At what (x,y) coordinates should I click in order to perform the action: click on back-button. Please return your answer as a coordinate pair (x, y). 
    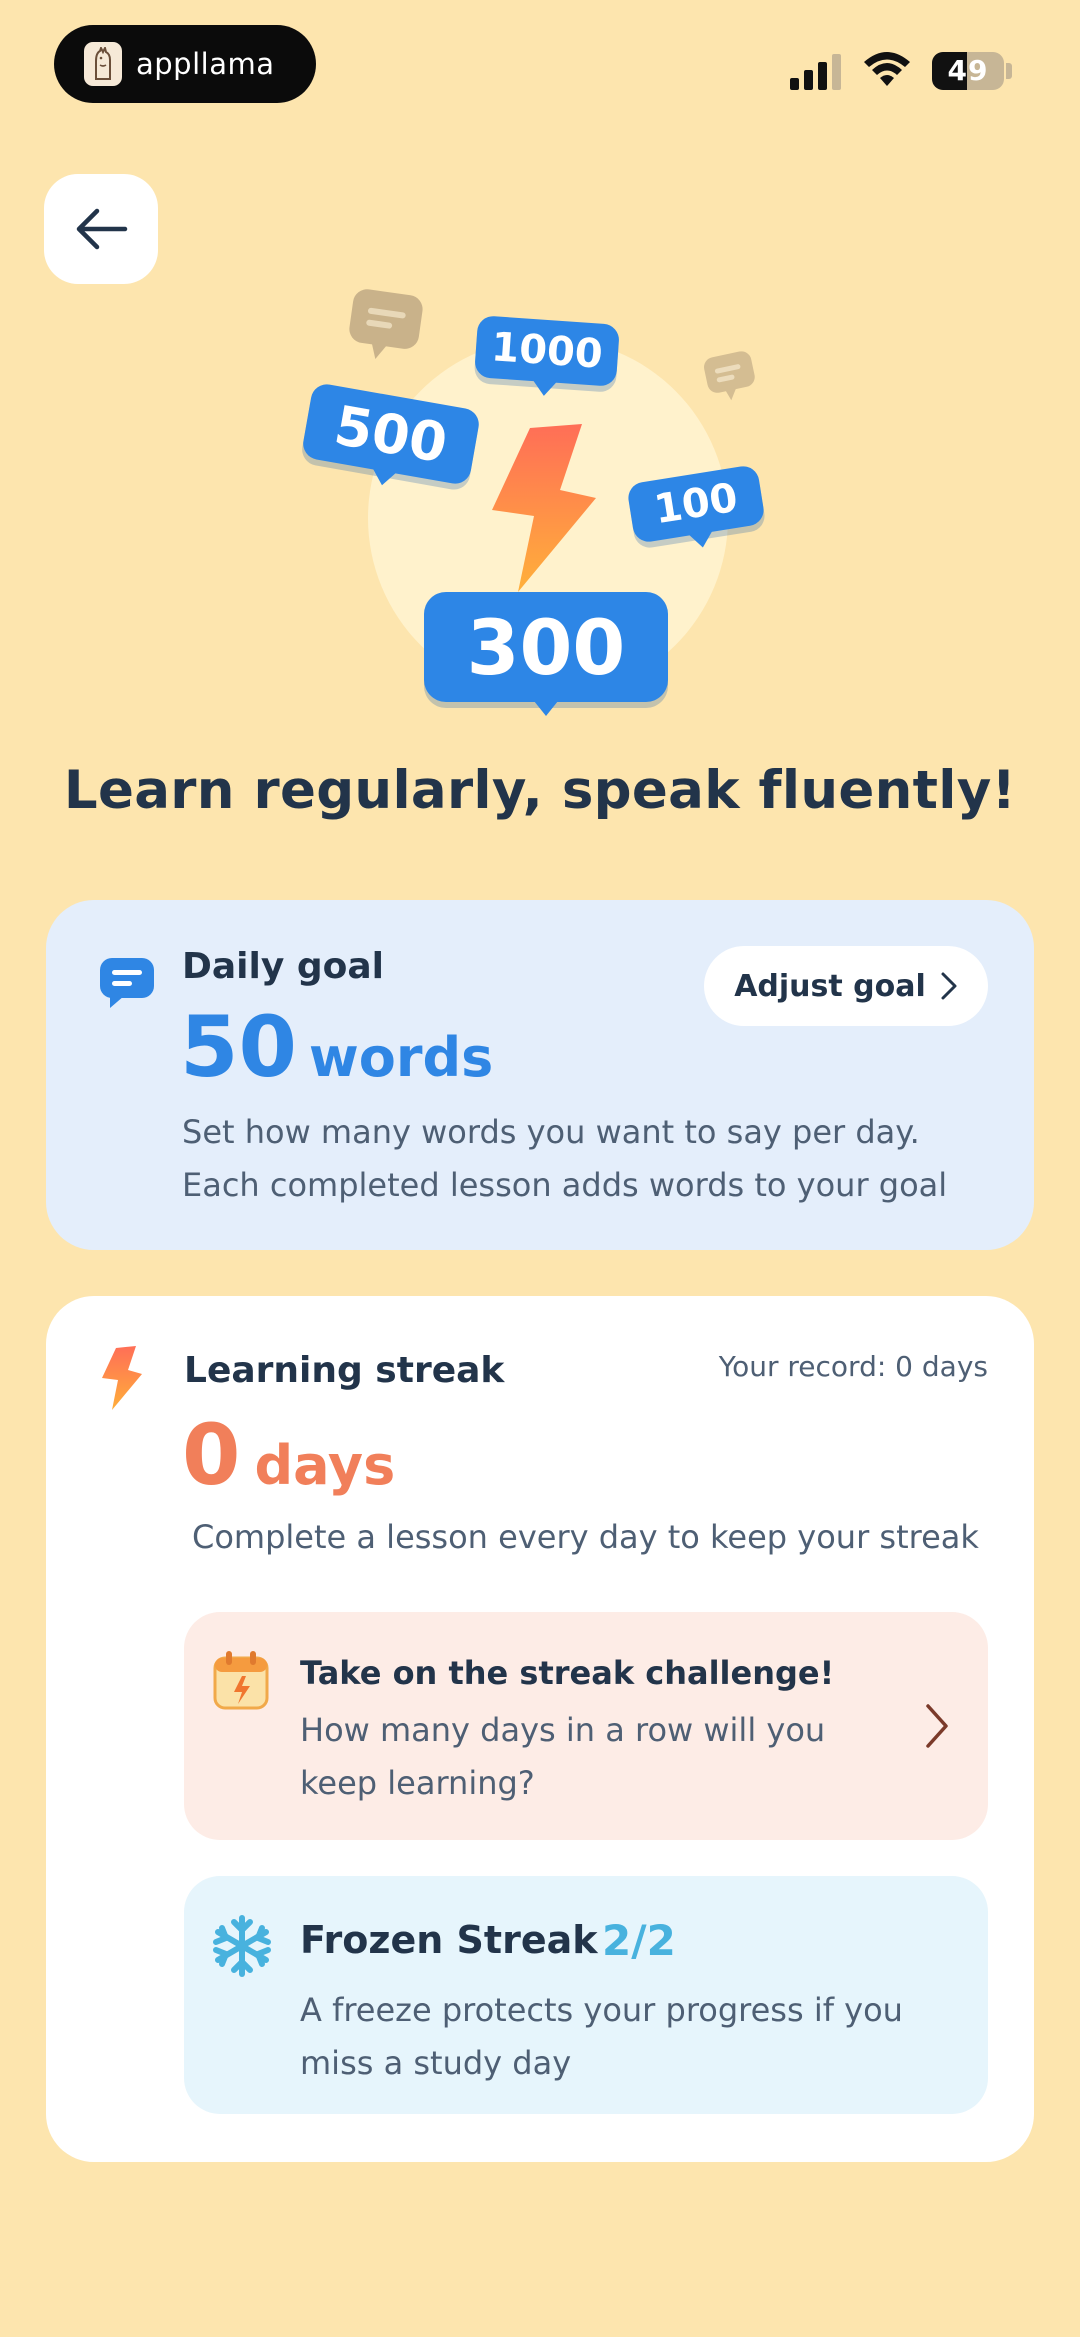
    Looking at the image, I should click on (101, 229).